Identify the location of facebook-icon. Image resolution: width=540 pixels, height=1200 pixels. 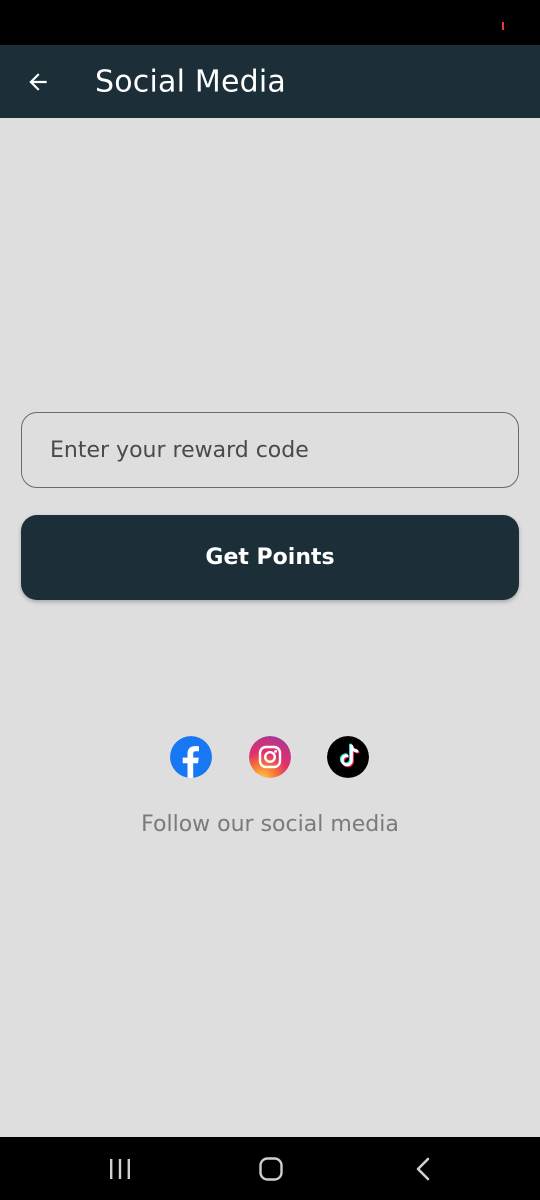
(191, 757).